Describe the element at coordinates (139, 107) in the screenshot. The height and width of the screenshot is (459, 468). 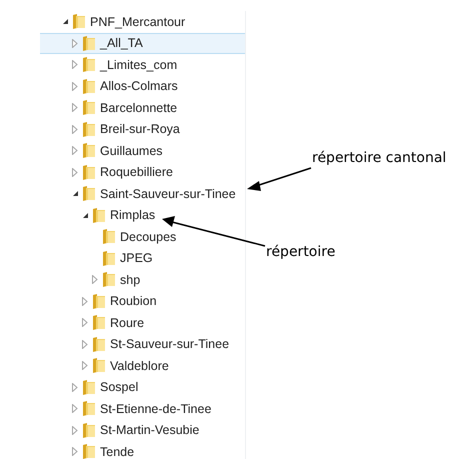
I see `folder-label: Barcelonnette` at that location.